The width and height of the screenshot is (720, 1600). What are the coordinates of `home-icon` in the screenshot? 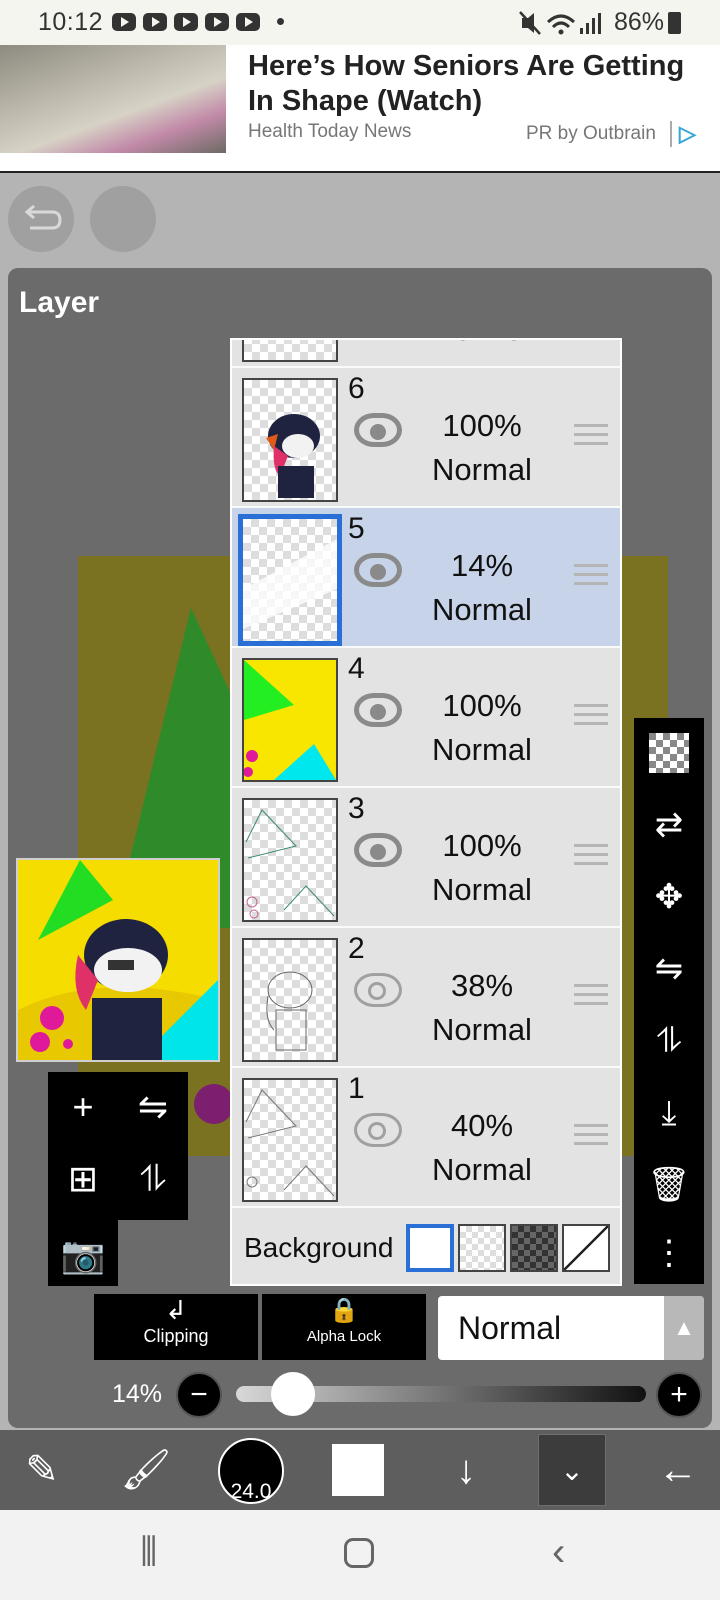 It's located at (359, 1553).